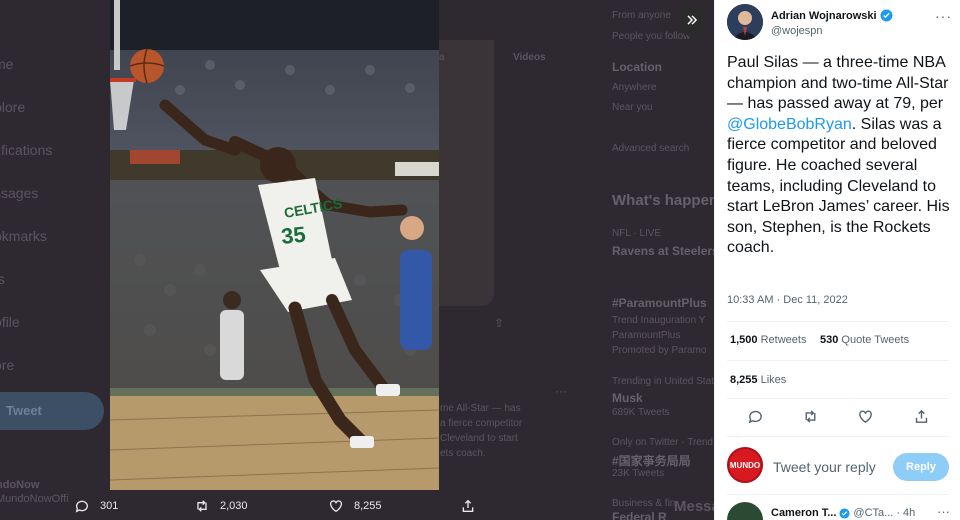 The width and height of the screenshot is (960, 520). What do you see at coordinates (789, 124) in the screenshot?
I see `mention-link: @GlobeBobRyan` at bounding box center [789, 124].